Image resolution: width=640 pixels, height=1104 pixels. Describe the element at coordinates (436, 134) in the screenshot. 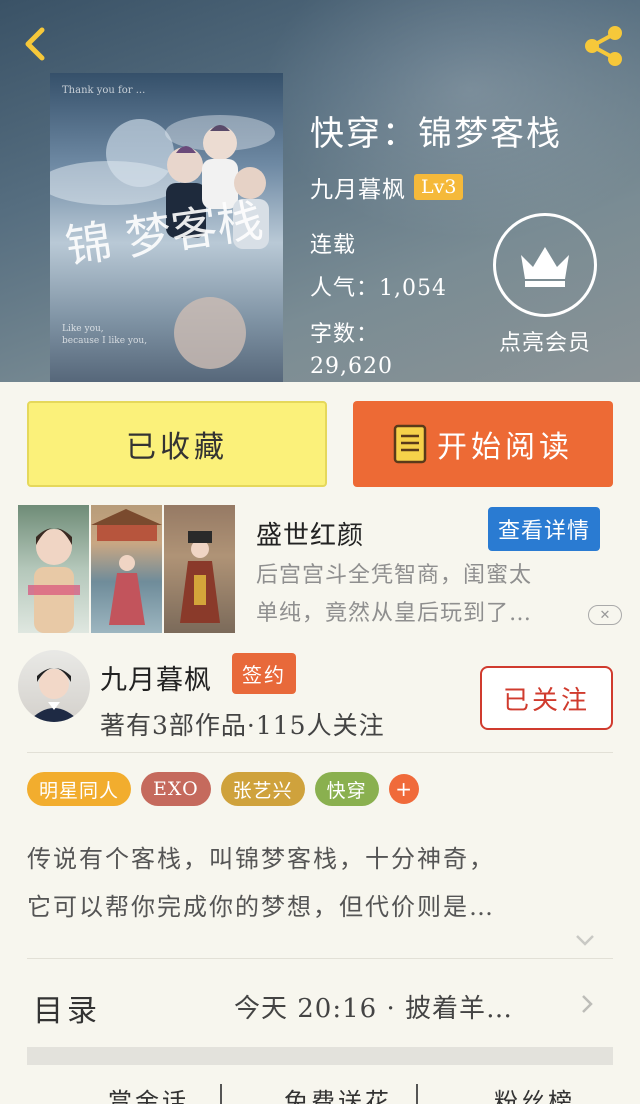

I see `book-title: 快穿：锦梦客栈` at that location.